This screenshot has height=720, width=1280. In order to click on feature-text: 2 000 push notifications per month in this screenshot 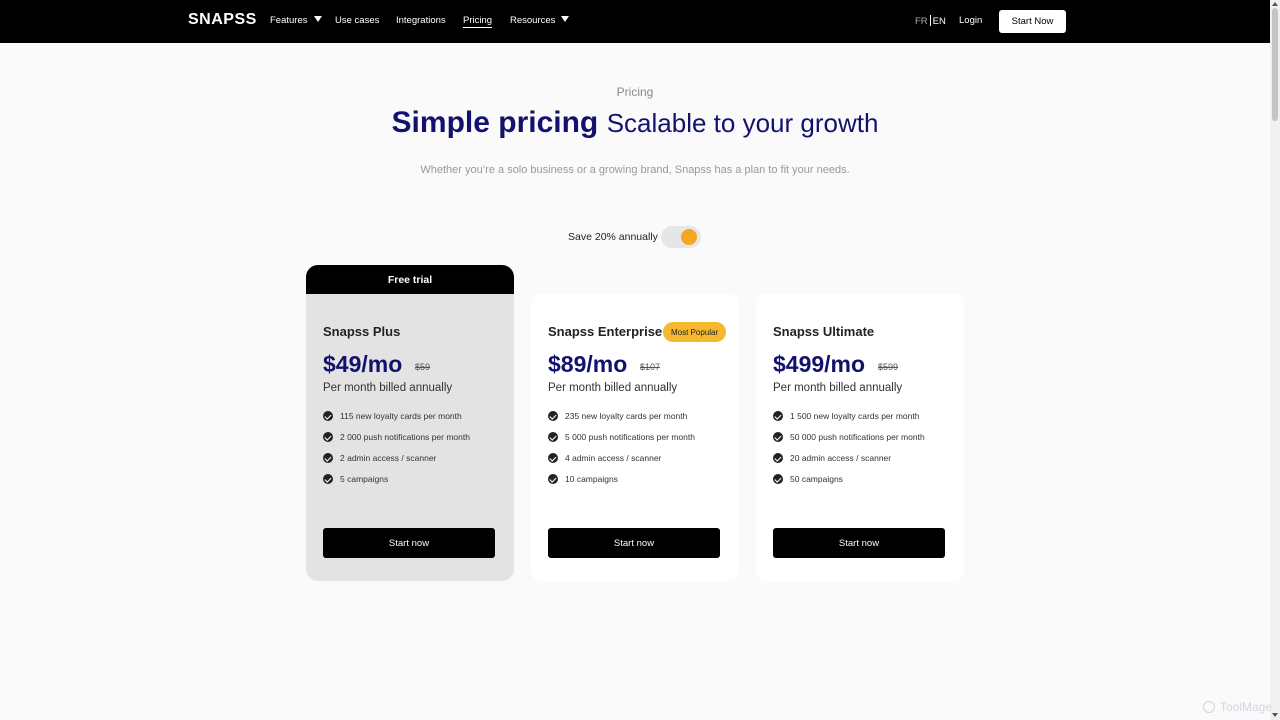, I will do `click(405, 437)`.